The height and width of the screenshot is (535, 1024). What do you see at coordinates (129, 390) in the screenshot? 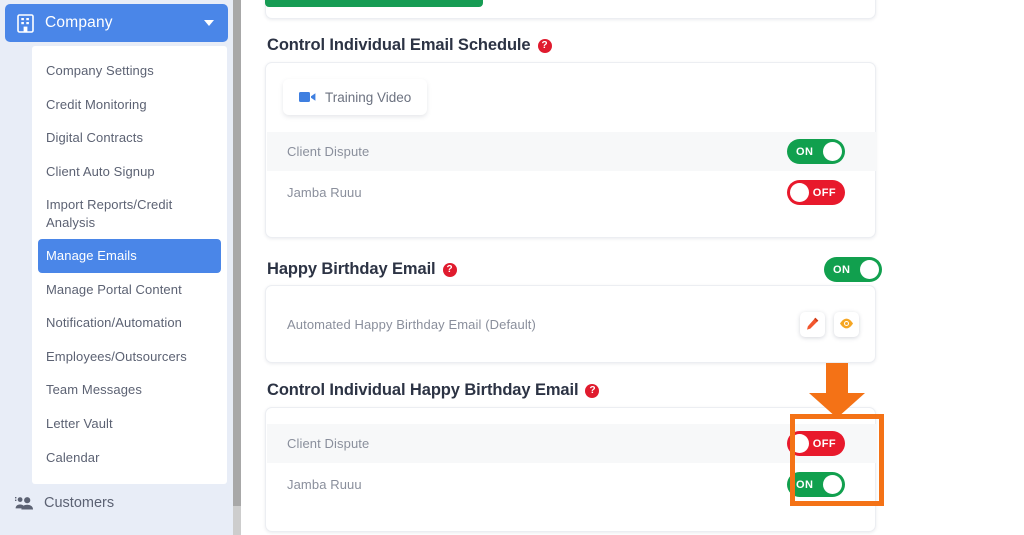
I see `sidebar-item-team-messages: Team Messages` at bounding box center [129, 390].